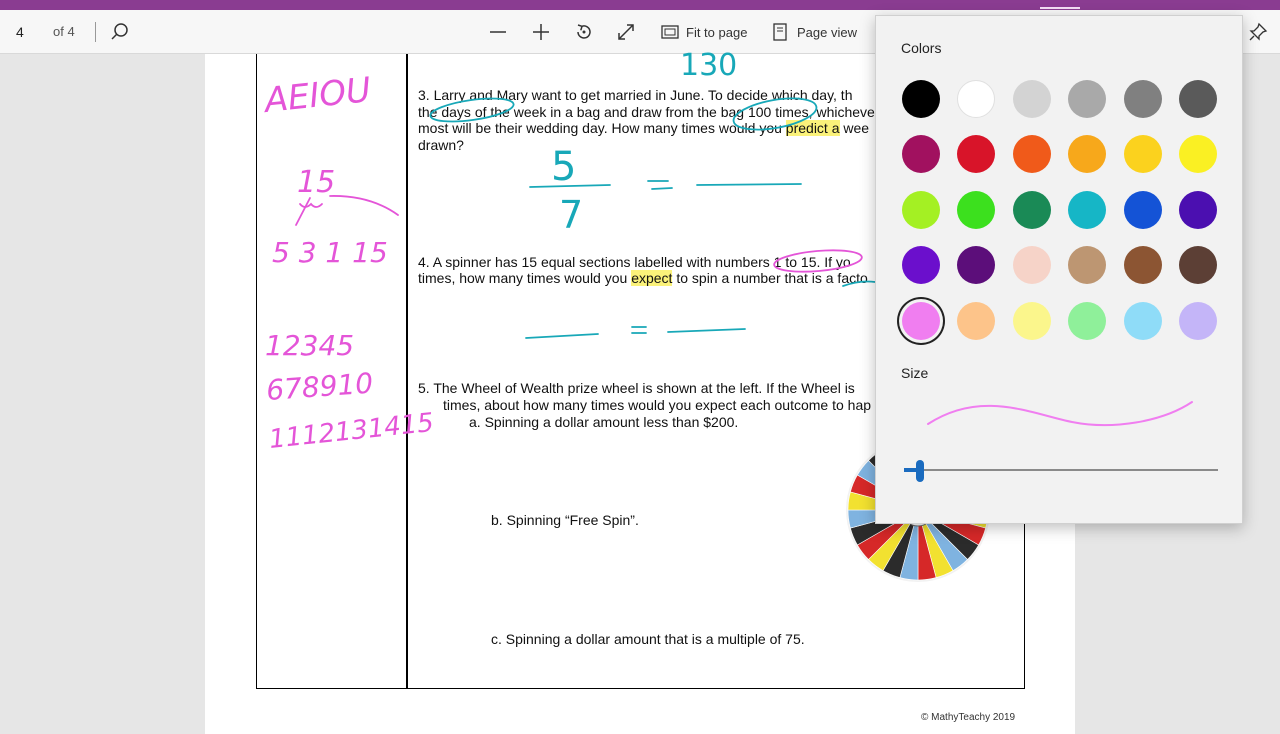 This screenshot has width=1280, height=734. I want to click on highlight-expect: expect, so click(652, 278).